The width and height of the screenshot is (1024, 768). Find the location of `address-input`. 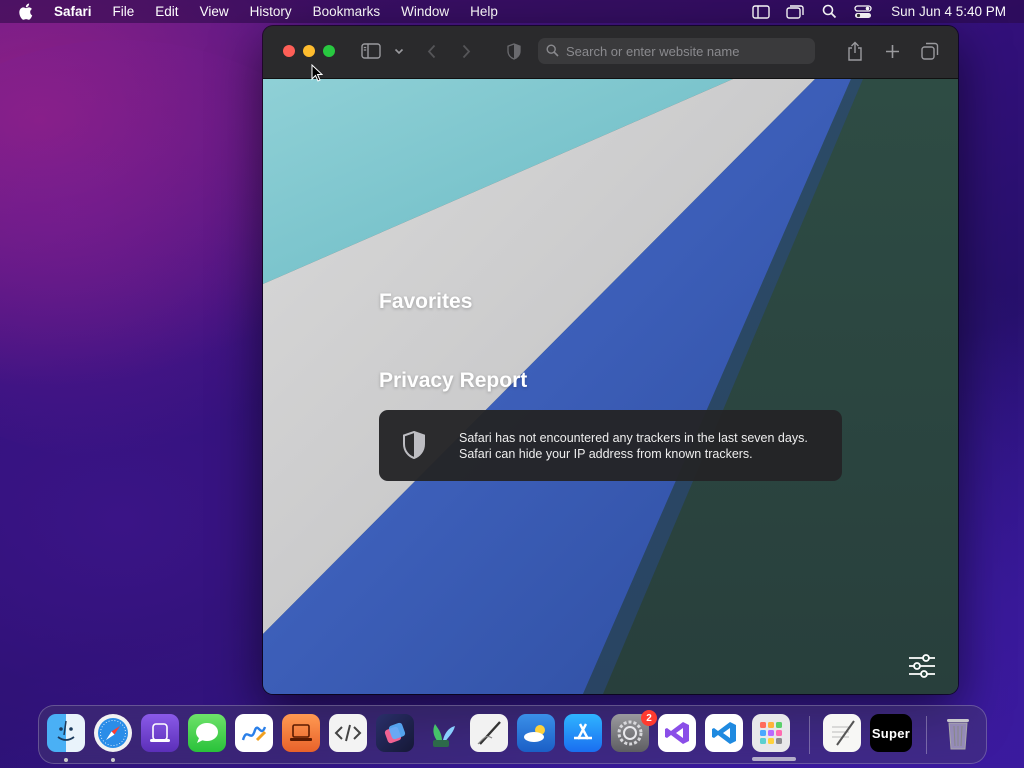

address-input is located at coordinates (686, 51).